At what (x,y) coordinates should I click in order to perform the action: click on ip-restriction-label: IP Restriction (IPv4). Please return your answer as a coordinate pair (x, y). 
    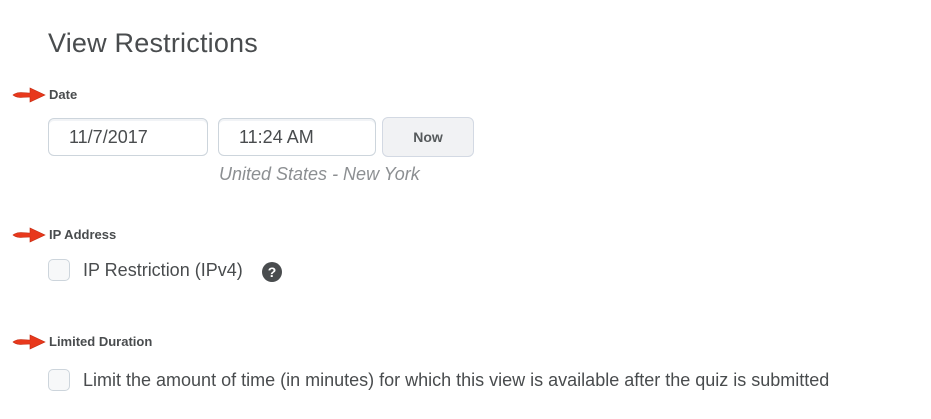
    Looking at the image, I should click on (163, 270).